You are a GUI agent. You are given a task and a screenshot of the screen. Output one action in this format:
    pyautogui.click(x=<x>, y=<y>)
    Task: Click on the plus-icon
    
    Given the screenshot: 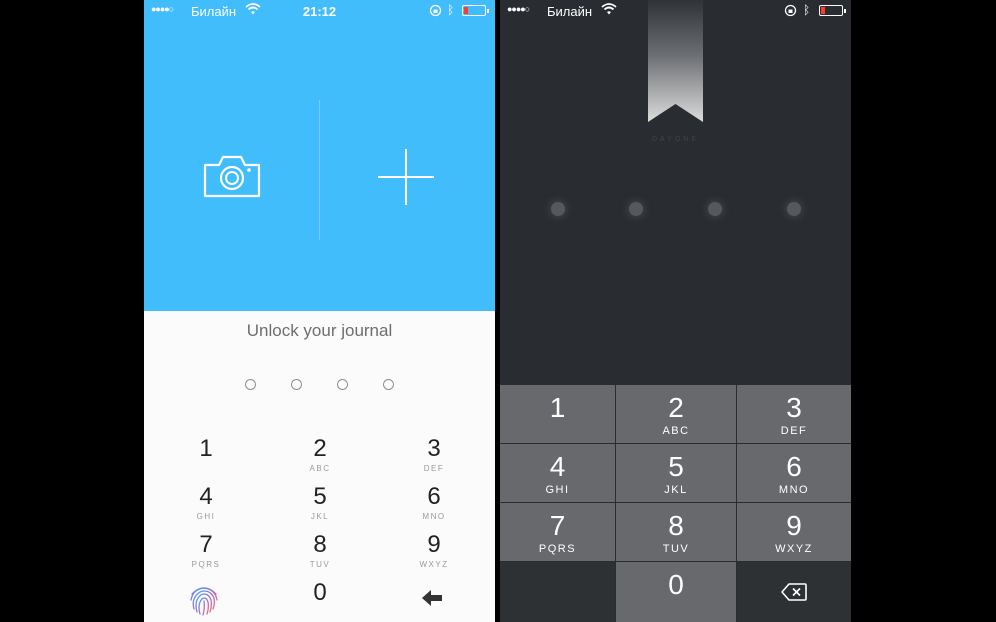 What is the action you would take?
    pyautogui.click(x=406, y=177)
    